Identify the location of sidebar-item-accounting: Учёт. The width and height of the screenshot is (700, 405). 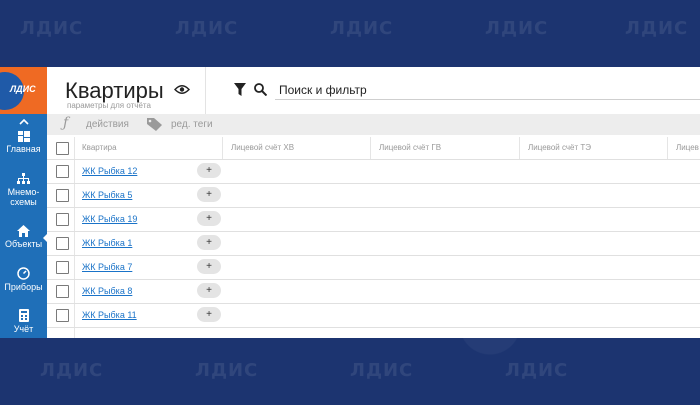
(23, 321).